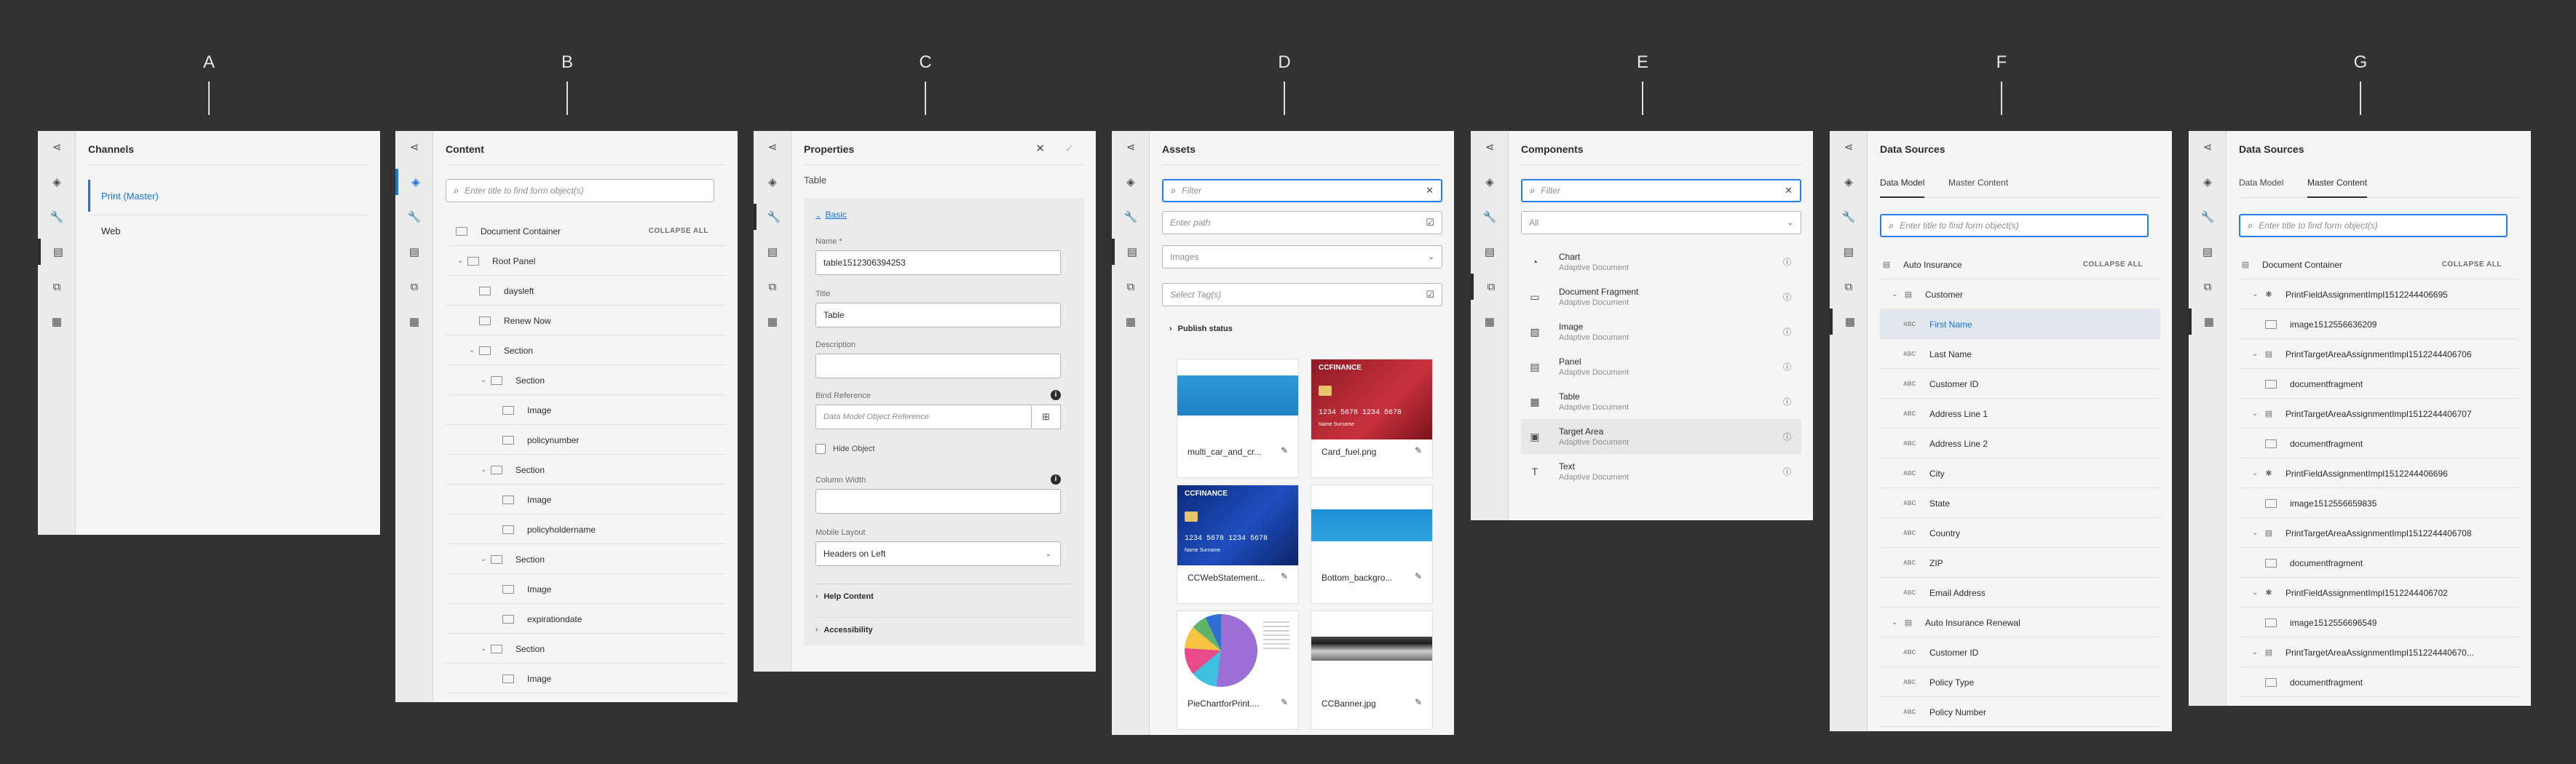  What do you see at coordinates (586, 261) in the screenshot?
I see `tree-row: ⌄ Root Panel` at bounding box center [586, 261].